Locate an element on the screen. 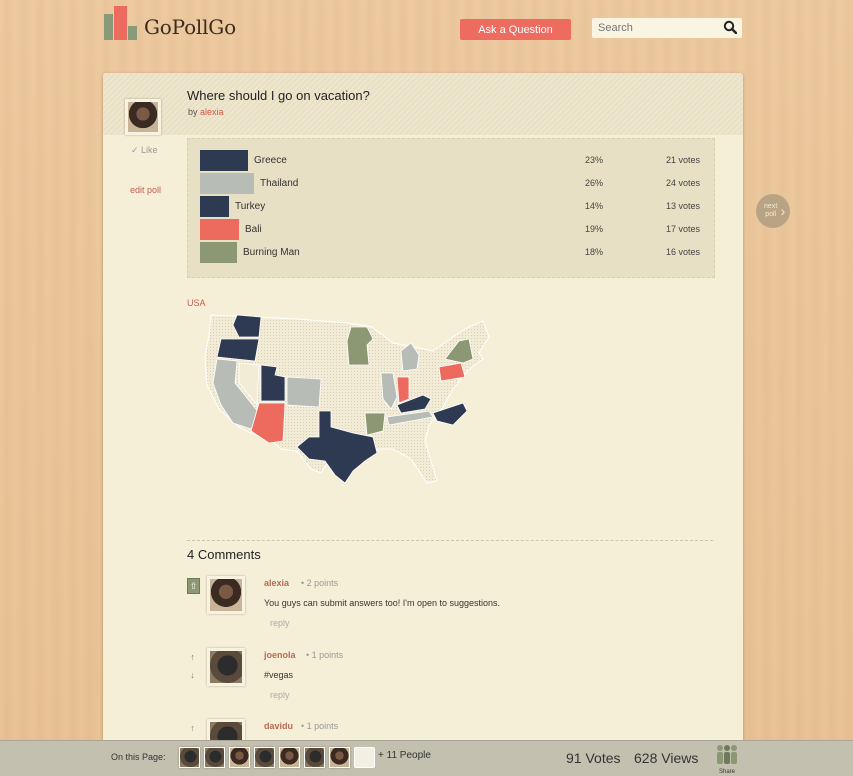  search-box is located at coordinates (667, 28).